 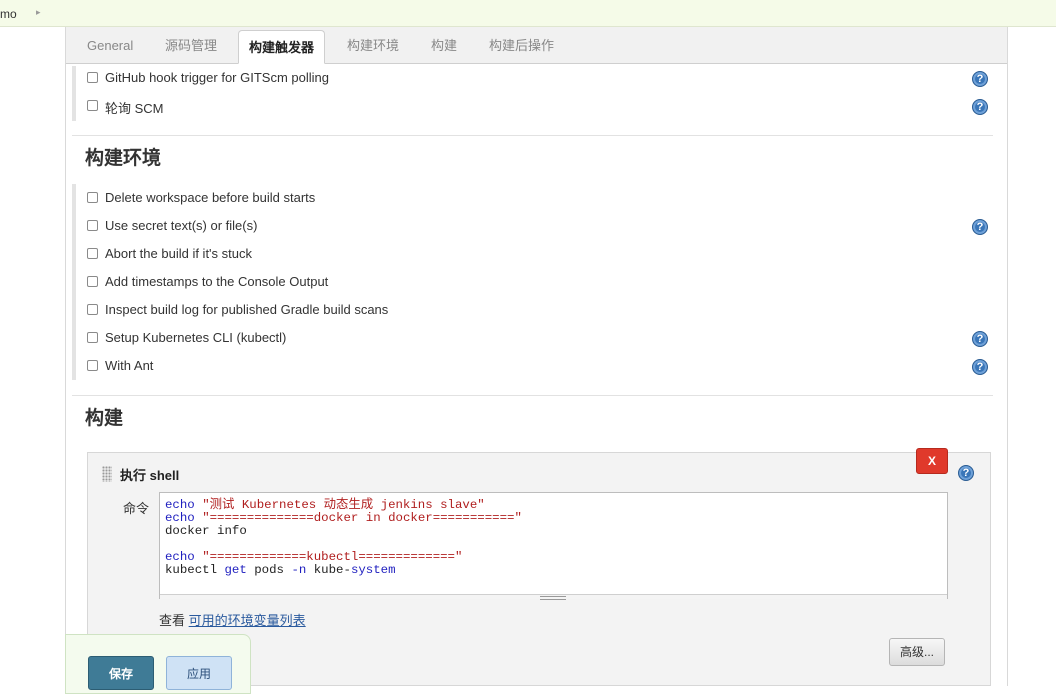 What do you see at coordinates (528, 13) in the screenshot?
I see `breadcrumb-bar: mo ▸` at bounding box center [528, 13].